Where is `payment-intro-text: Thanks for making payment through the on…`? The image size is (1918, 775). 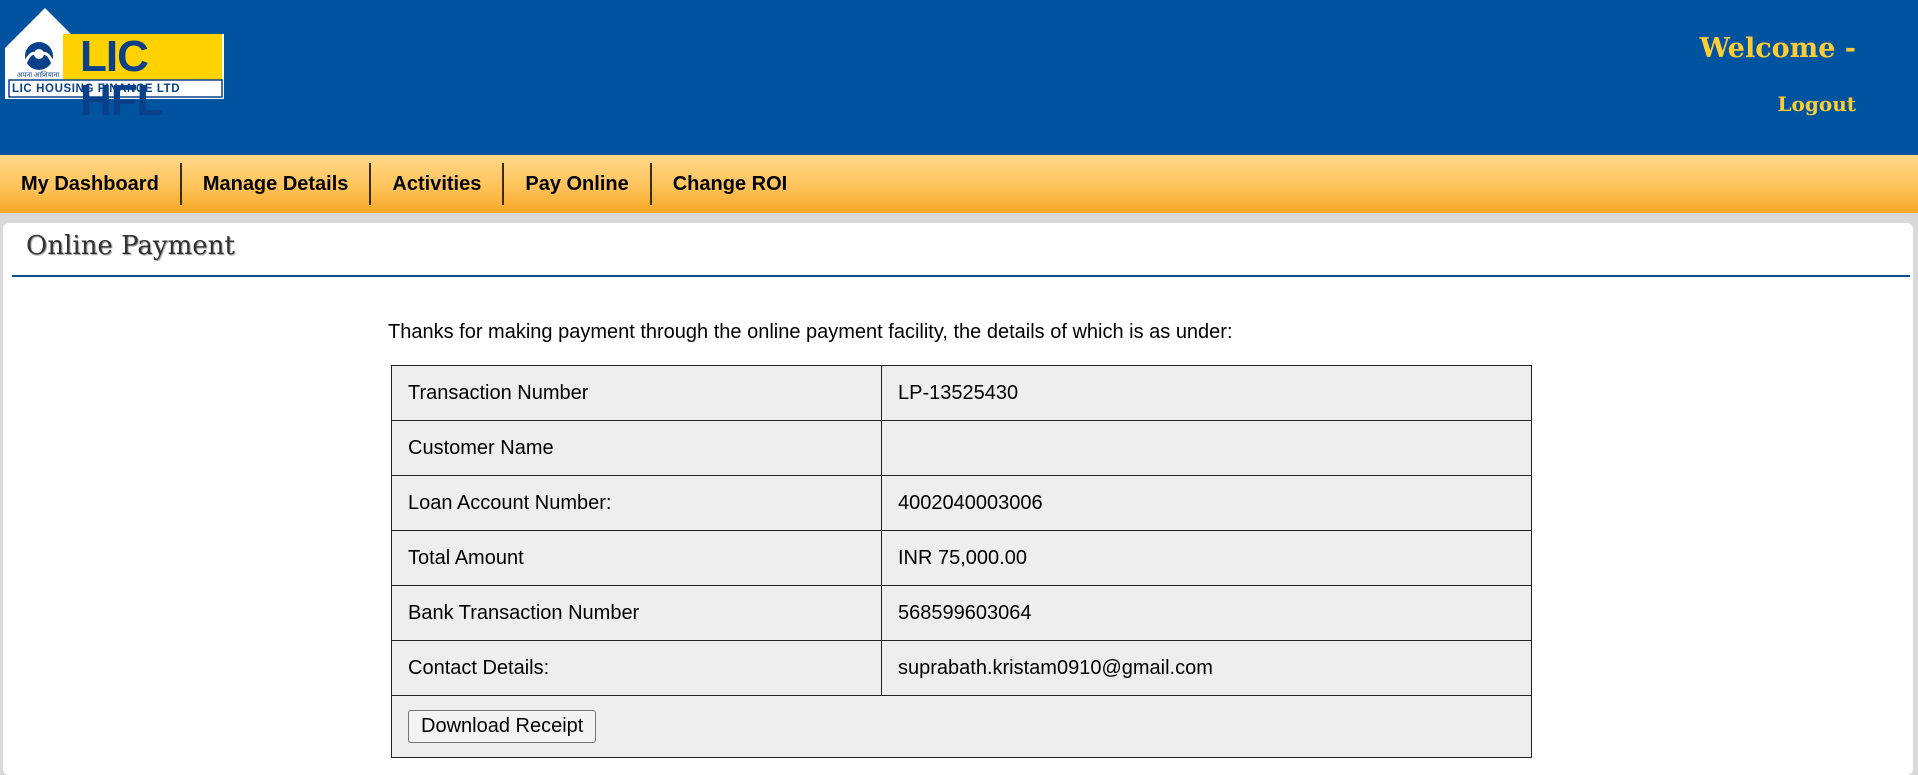 payment-intro-text: Thanks for making payment through the on… is located at coordinates (810, 332).